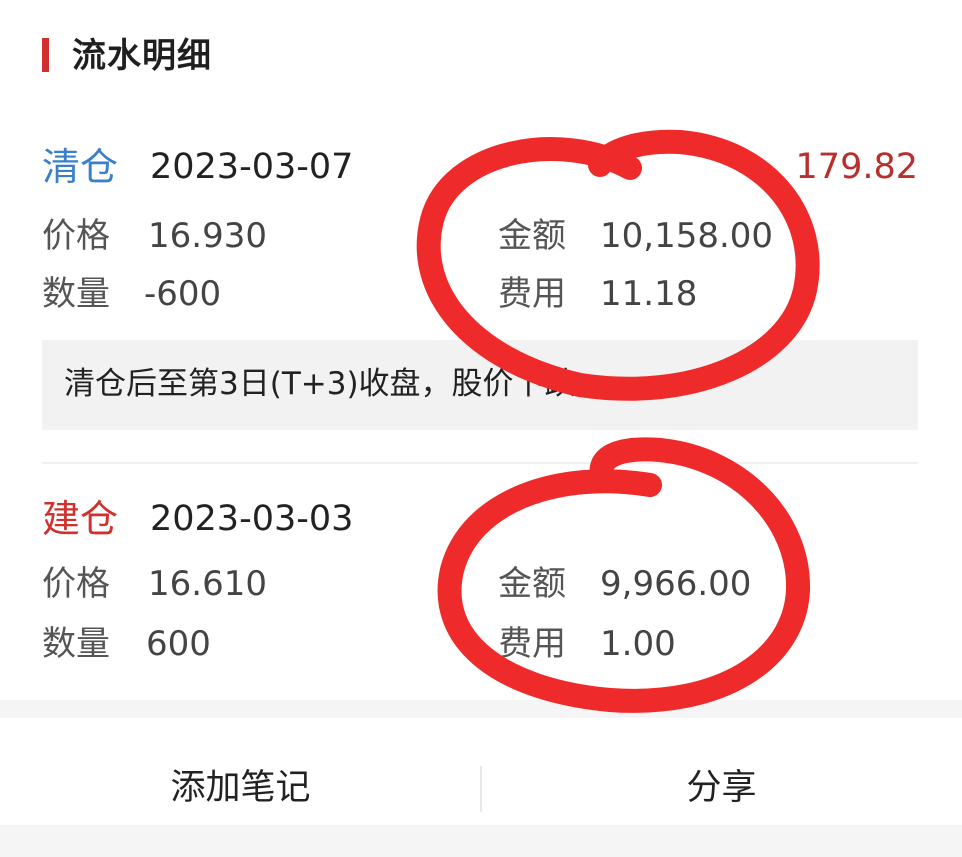 The image size is (962, 857). I want to click on note-text: 清仓后至第3日(T+3)收盘，股价下跌, so click(320, 384).